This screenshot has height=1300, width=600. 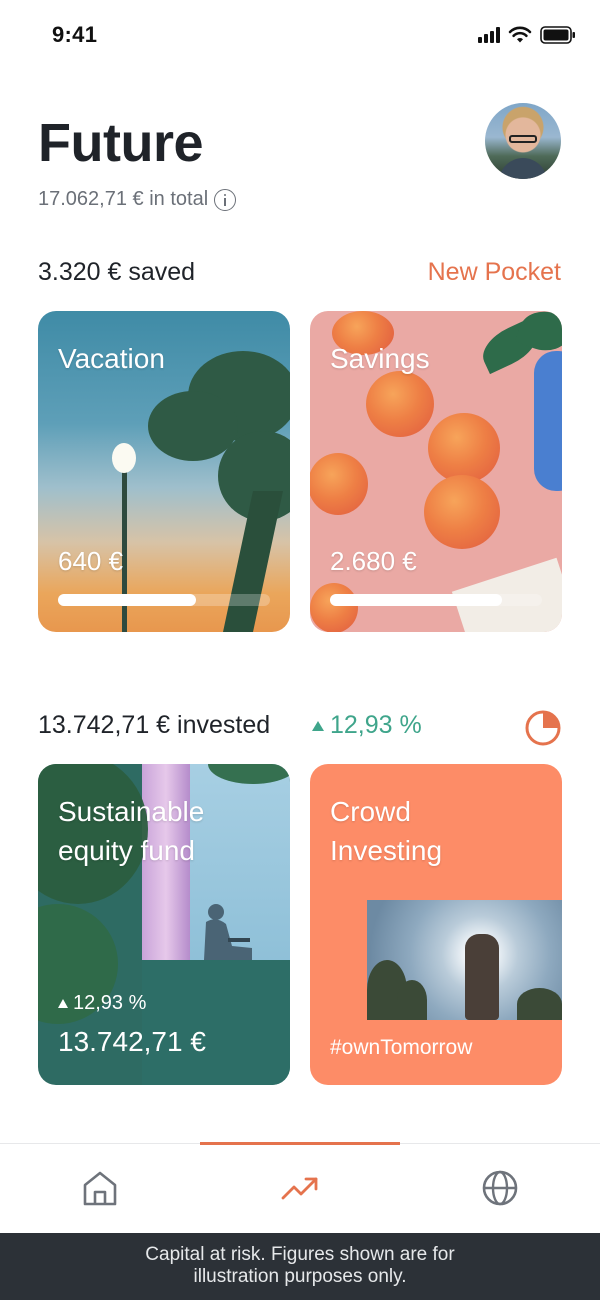 What do you see at coordinates (464, 960) in the screenshot?
I see `card-illustration-photo` at bounding box center [464, 960].